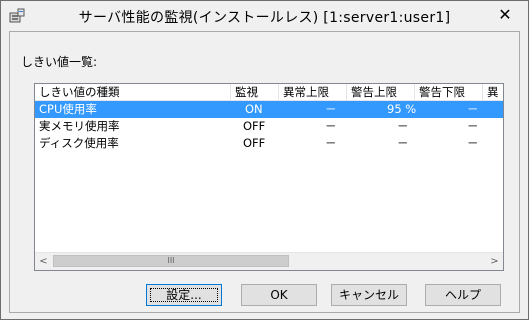  I want to click on threshold-list-label: しきい値一覧:, so click(59, 62).